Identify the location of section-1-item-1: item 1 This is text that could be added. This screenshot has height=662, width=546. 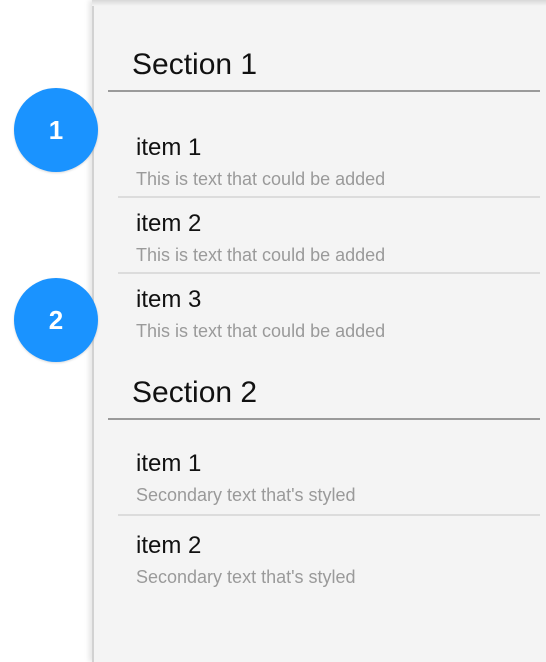
(329, 160).